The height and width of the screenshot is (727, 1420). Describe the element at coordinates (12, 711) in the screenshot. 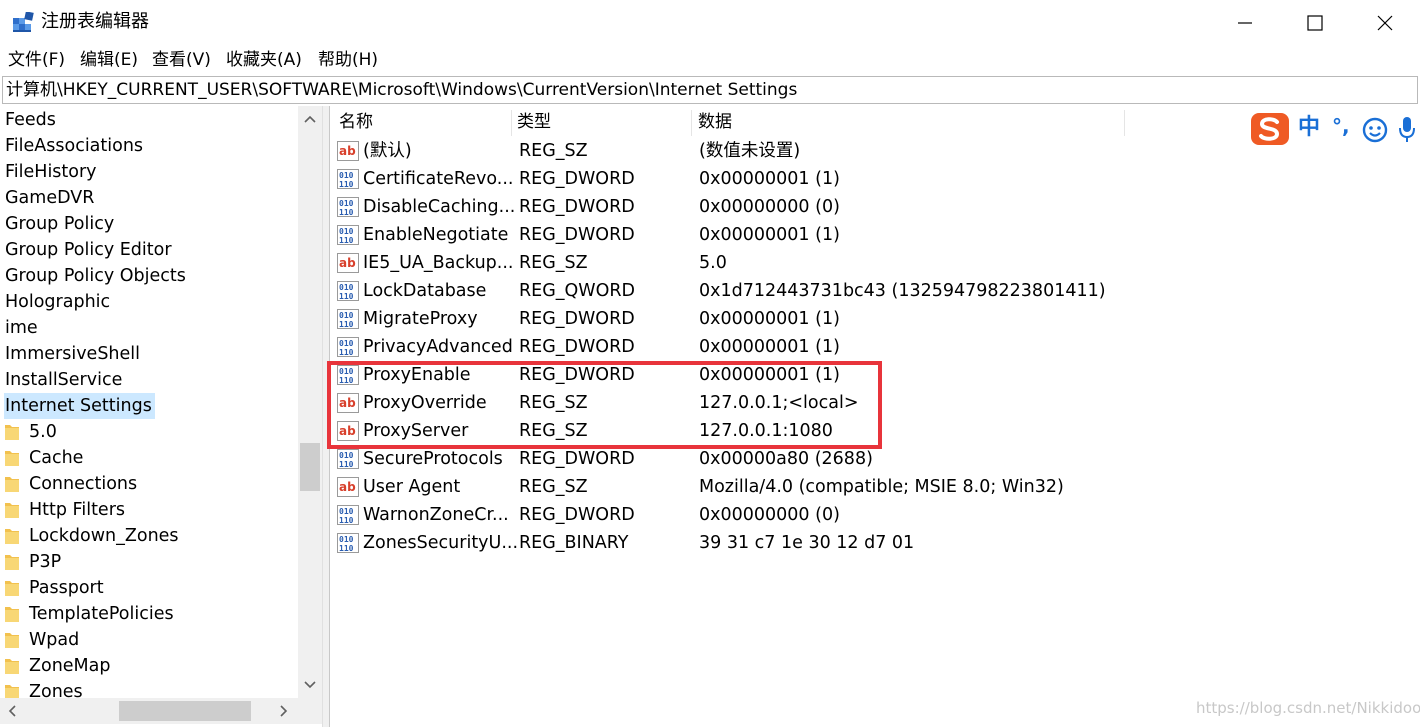

I see `scroll-left-arrow-icon` at that location.